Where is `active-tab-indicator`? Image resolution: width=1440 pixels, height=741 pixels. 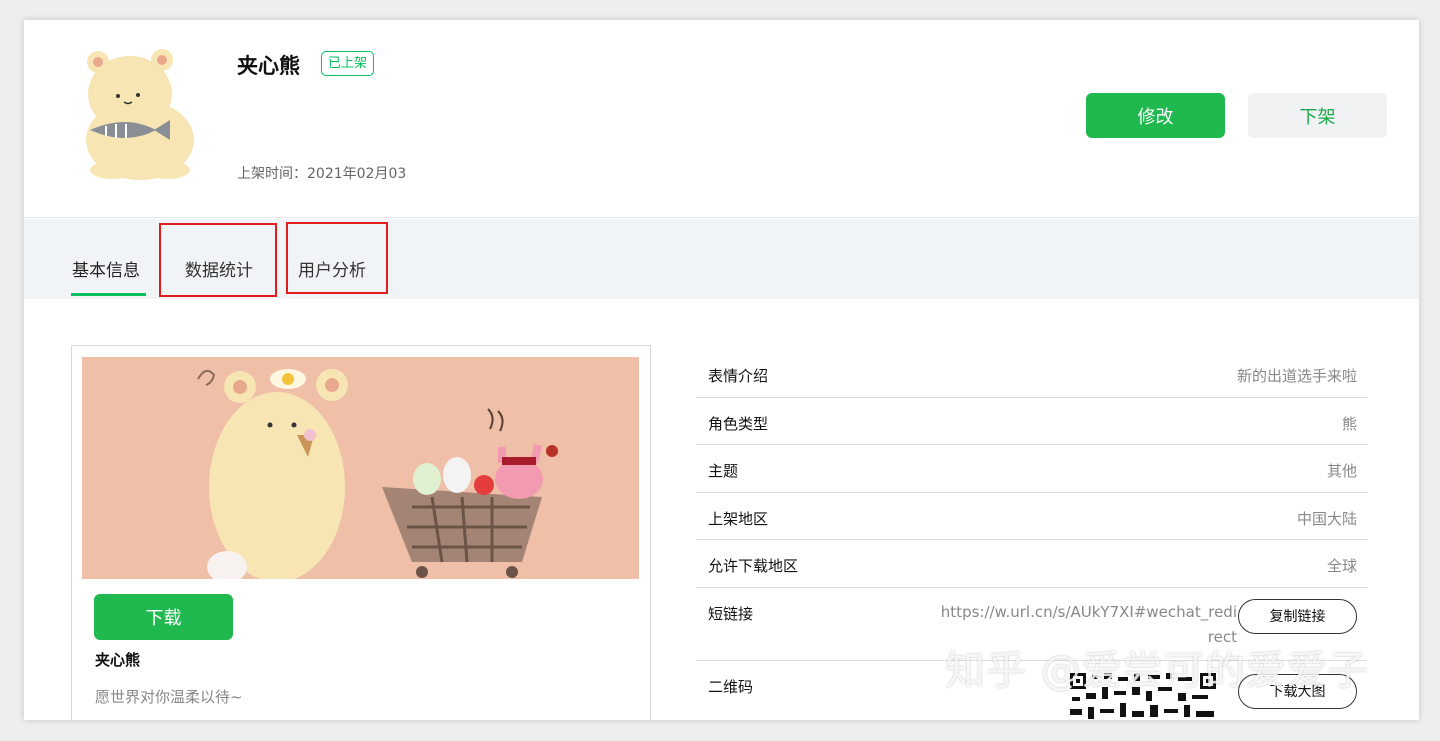
active-tab-indicator is located at coordinates (108, 294).